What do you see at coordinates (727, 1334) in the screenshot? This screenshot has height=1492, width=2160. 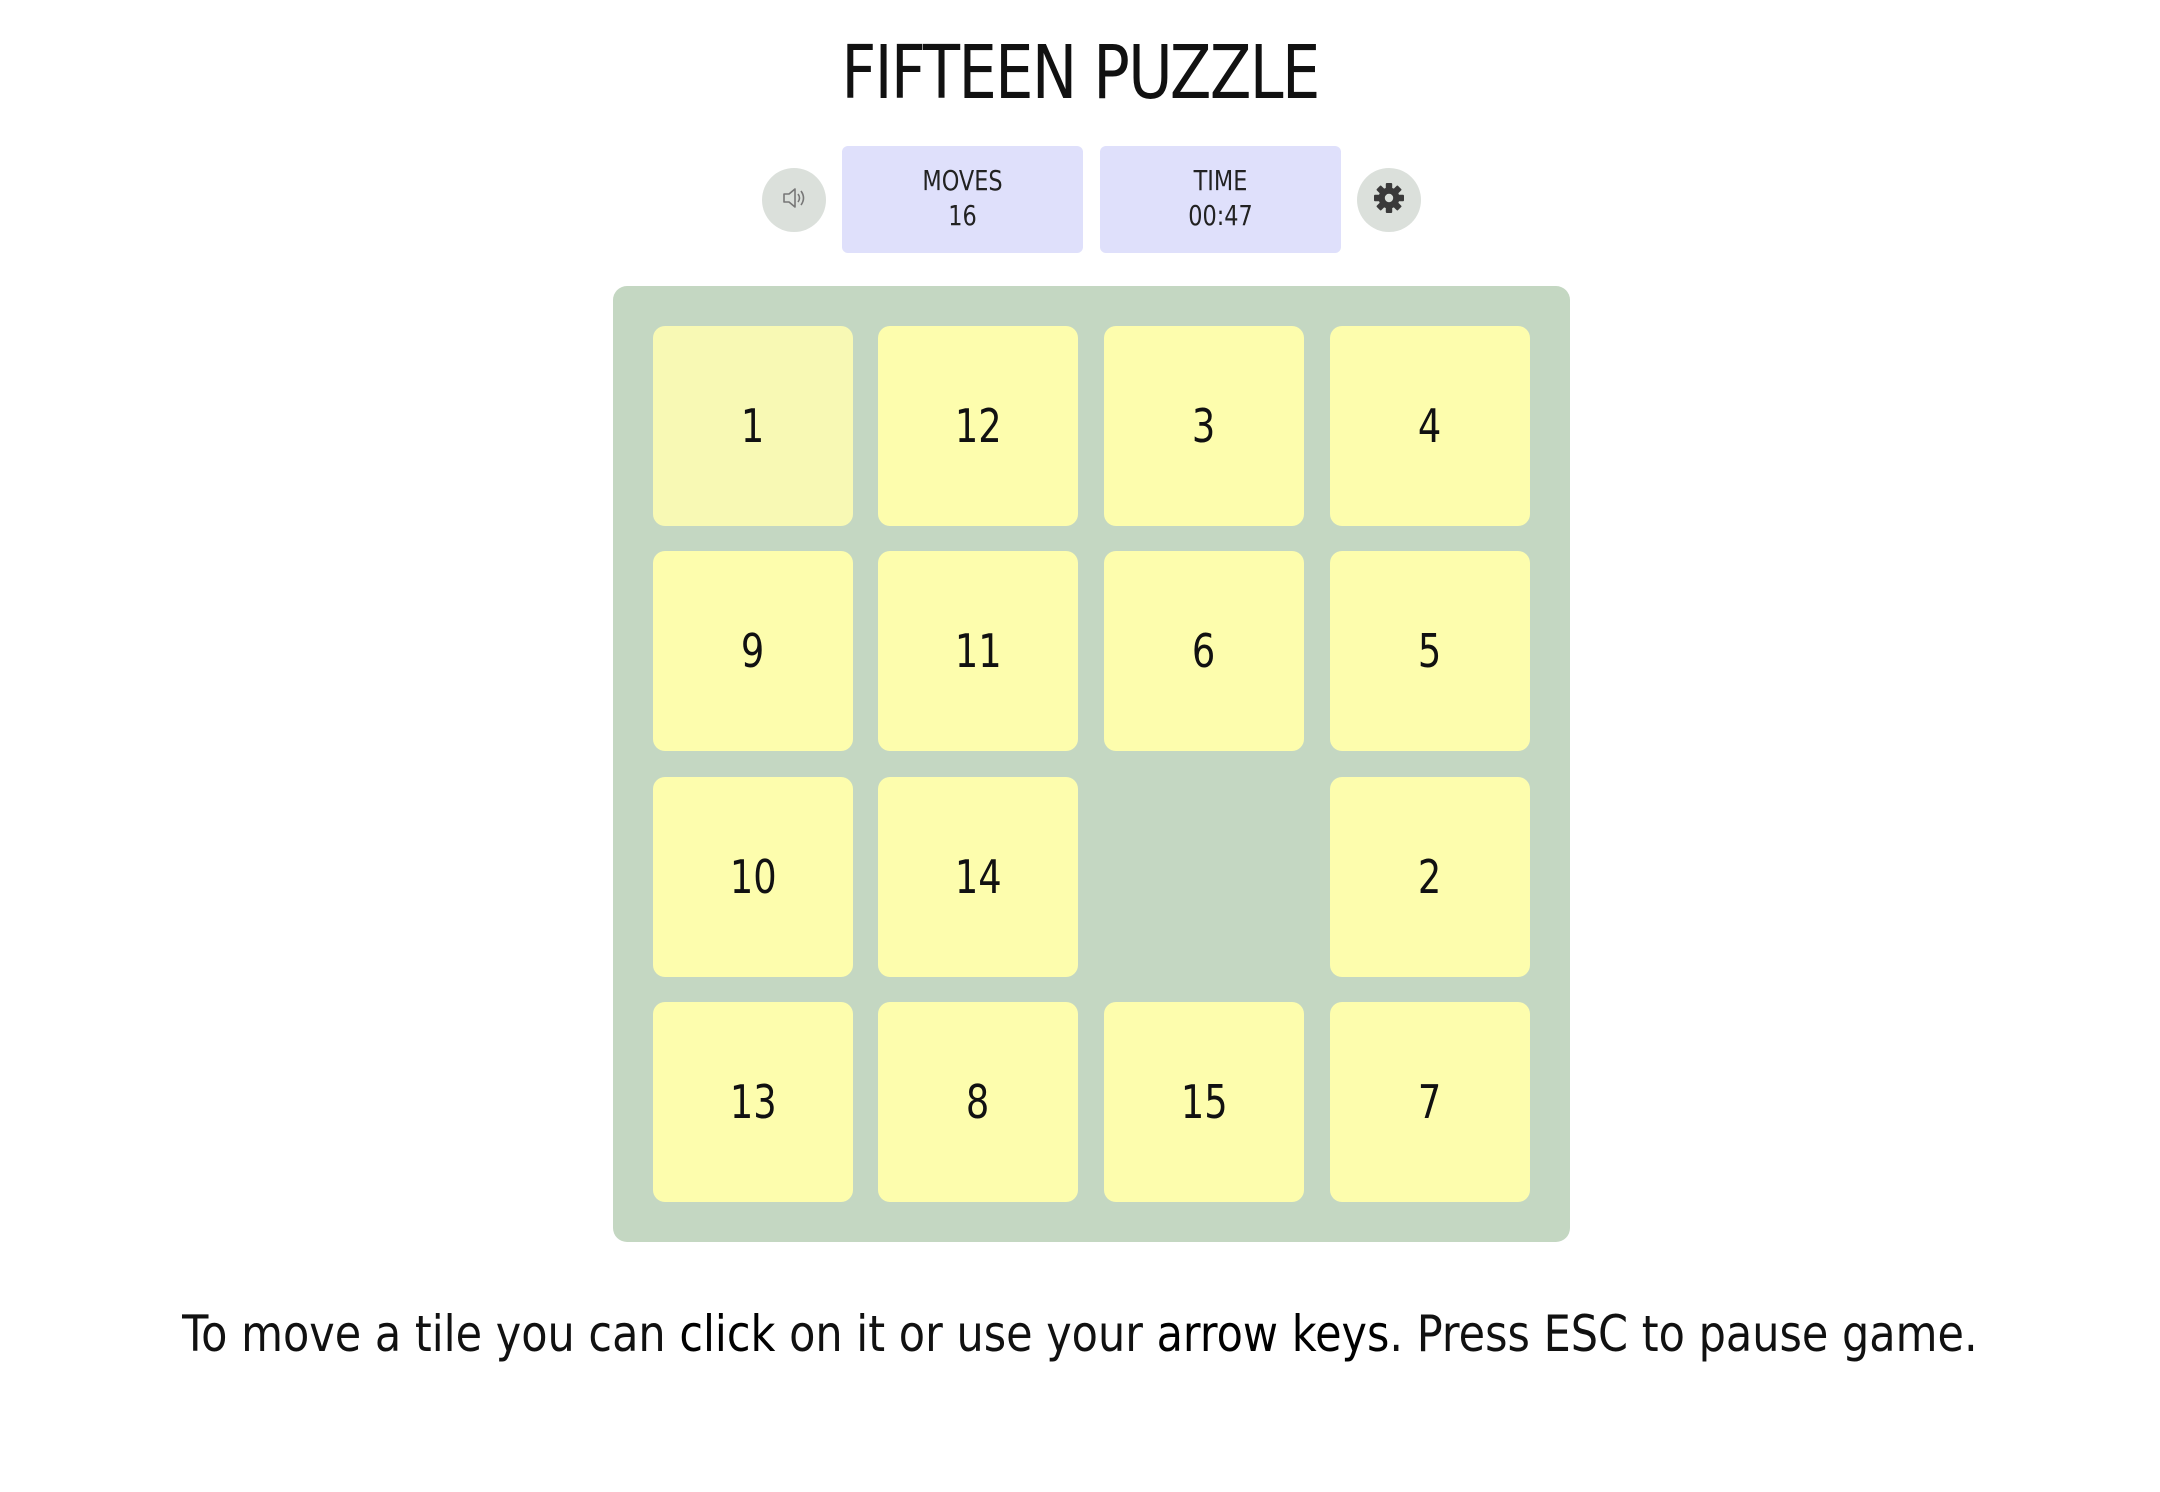 I see `click-keyword: click` at bounding box center [727, 1334].